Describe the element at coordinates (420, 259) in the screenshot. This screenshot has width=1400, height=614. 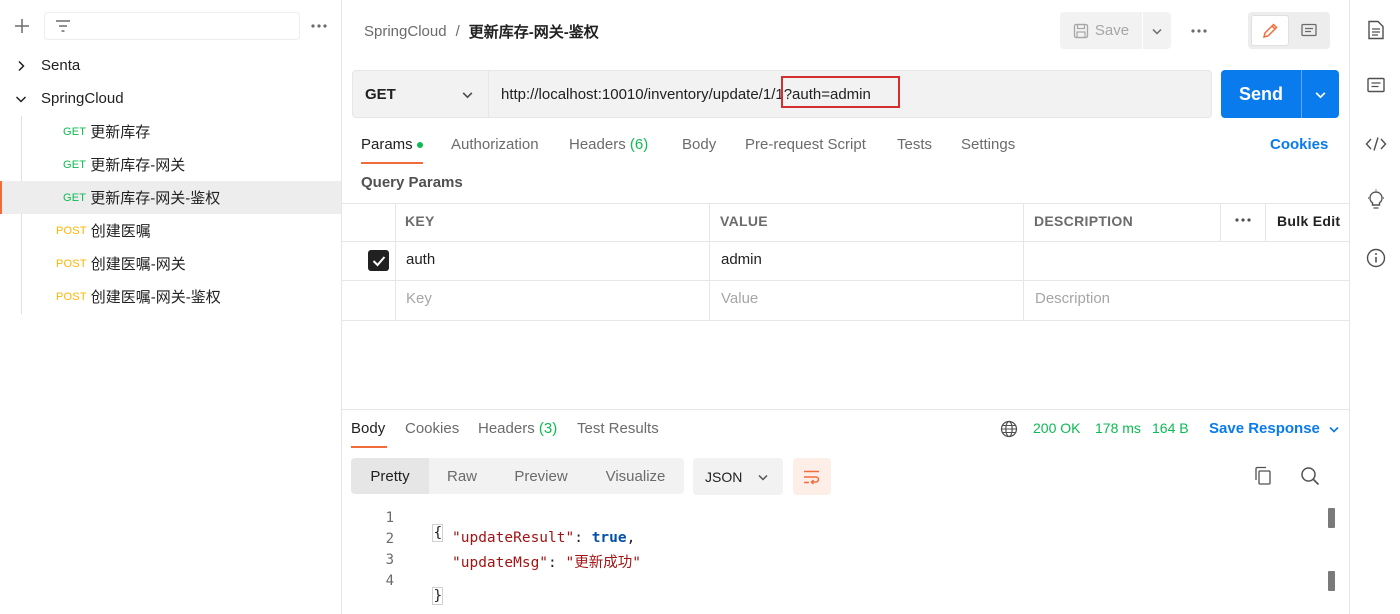
I see `param-key-cell: auth` at that location.